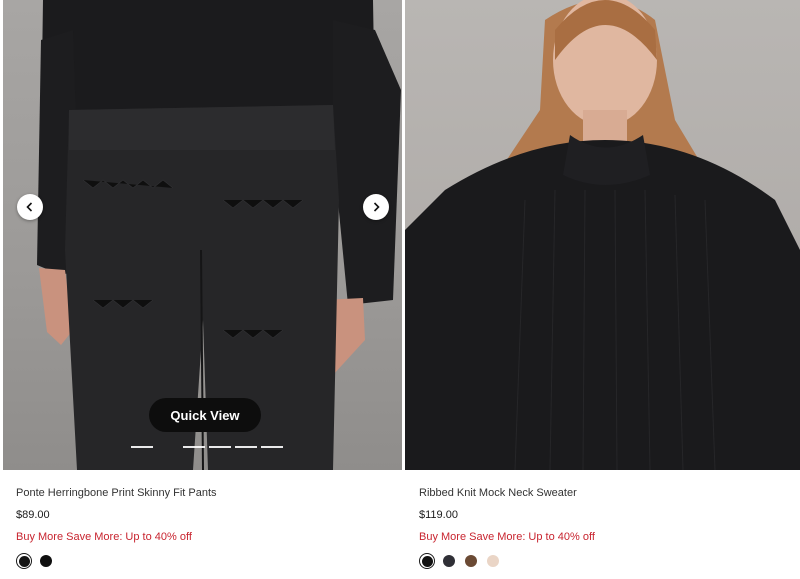  What do you see at coordinates (438, 515) in the screenshot?
I see `product-price: $119.00` at bounding box center [438, 515].